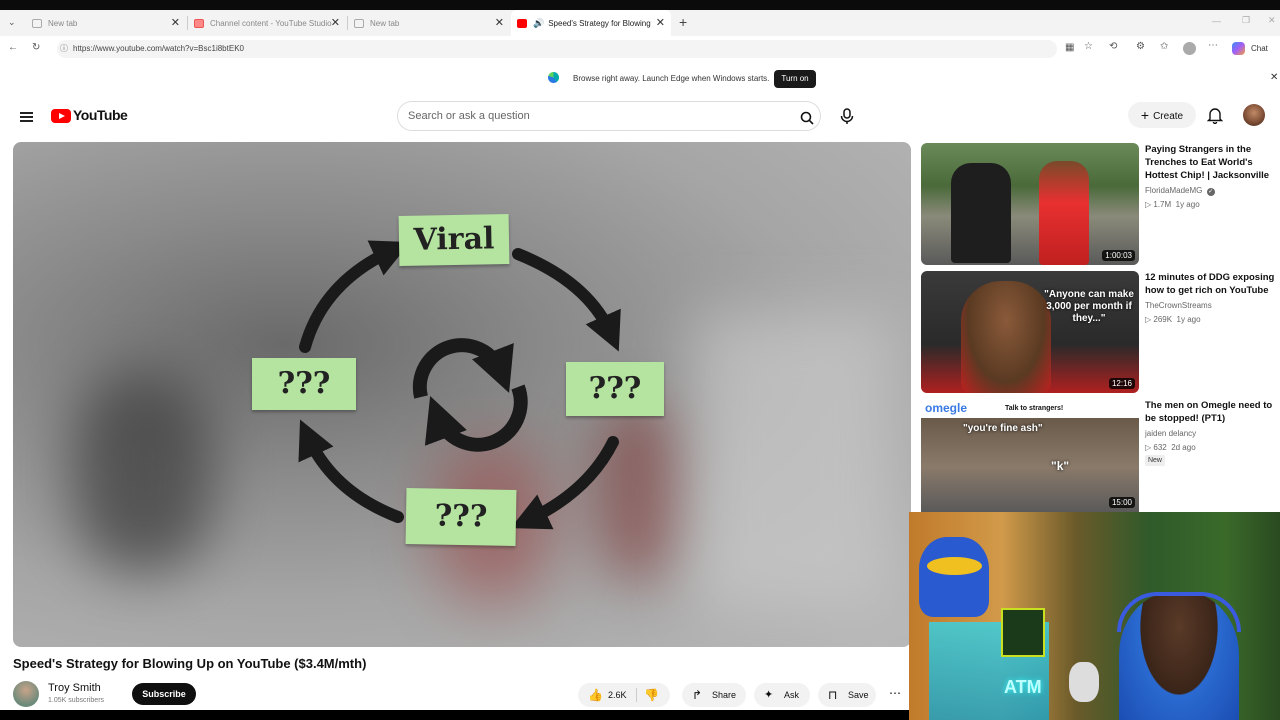 The image size is (1280, 720). I want to click on save-button: ⊓ Save, so click(847, 695).